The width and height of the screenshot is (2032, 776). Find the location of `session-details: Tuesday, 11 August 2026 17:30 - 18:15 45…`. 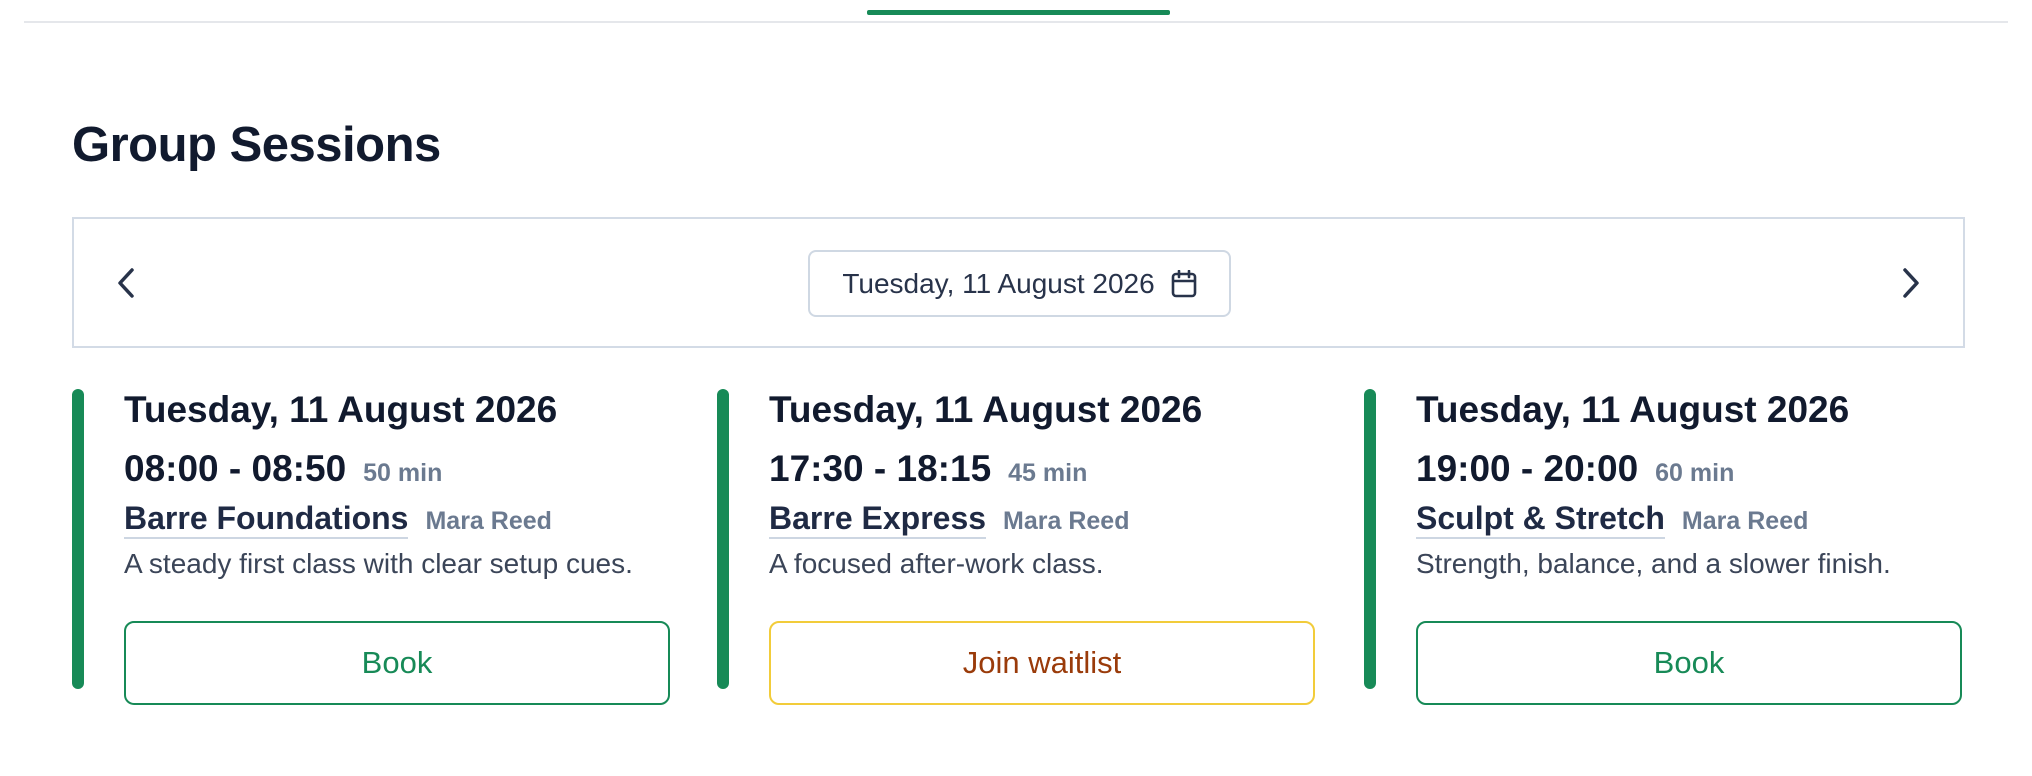

session-details: Tuesday, 11 August 2026 17:30 - 18:15 45… is located at coordinates (1041, 485).